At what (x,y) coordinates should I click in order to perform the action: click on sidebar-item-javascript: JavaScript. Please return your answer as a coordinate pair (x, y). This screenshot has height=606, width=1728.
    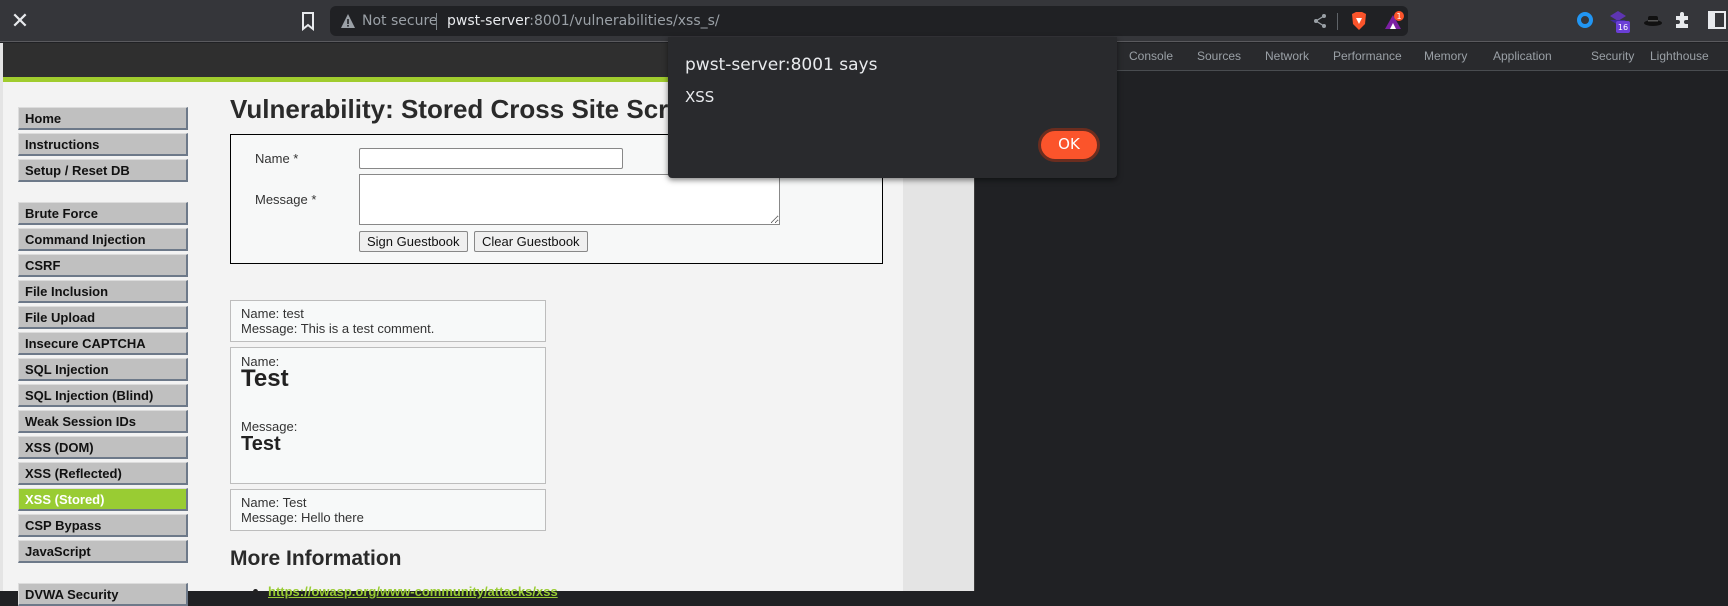
    Looking at the image, I should click on (103, 551).